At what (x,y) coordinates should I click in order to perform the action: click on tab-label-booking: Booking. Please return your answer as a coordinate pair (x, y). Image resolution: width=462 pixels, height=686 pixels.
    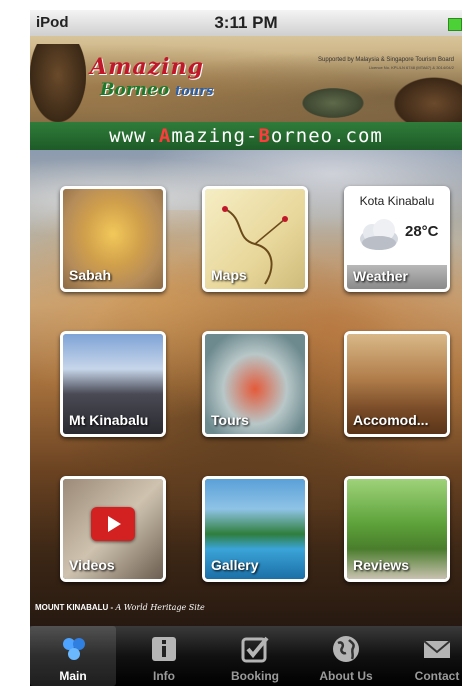
    Looking at the image, I should click on (255, 676).